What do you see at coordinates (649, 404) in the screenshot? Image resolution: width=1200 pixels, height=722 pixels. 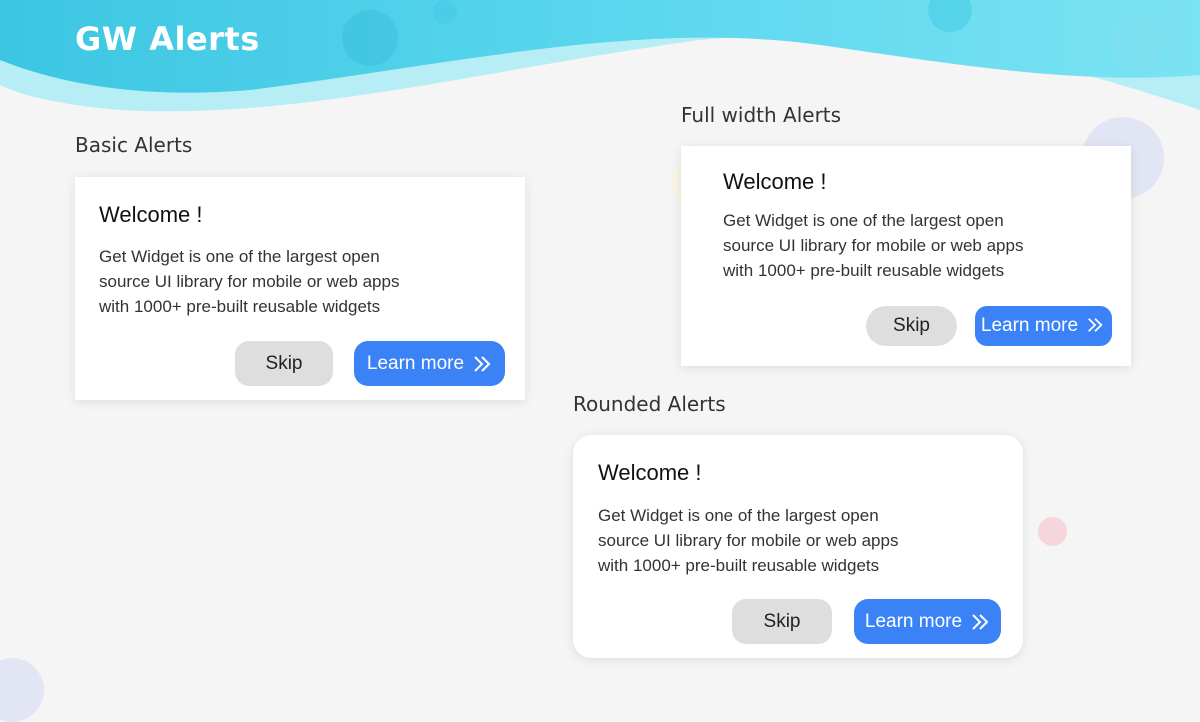 I see `section-title-rounded-alerts: Rounded Alerts` at bounding box center [649, 404].